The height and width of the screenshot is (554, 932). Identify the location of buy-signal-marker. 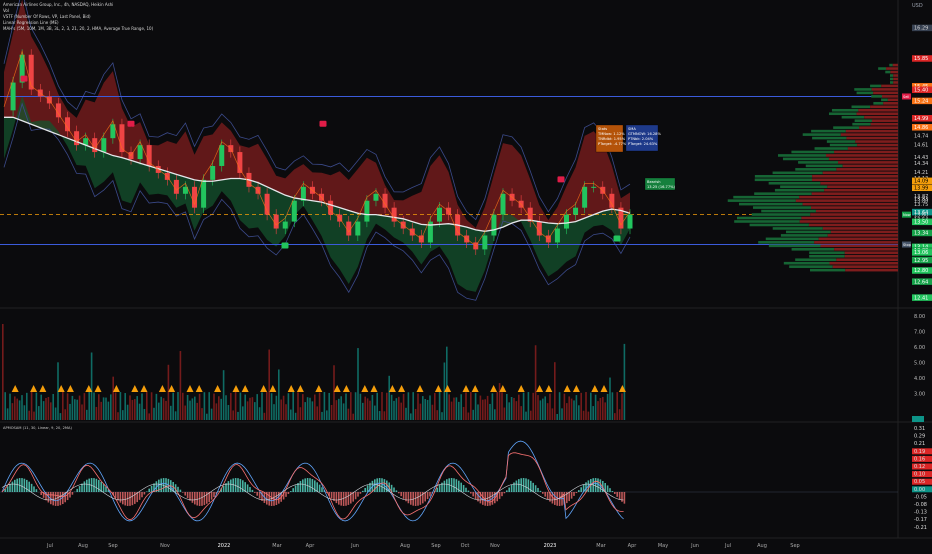
(617, 238).